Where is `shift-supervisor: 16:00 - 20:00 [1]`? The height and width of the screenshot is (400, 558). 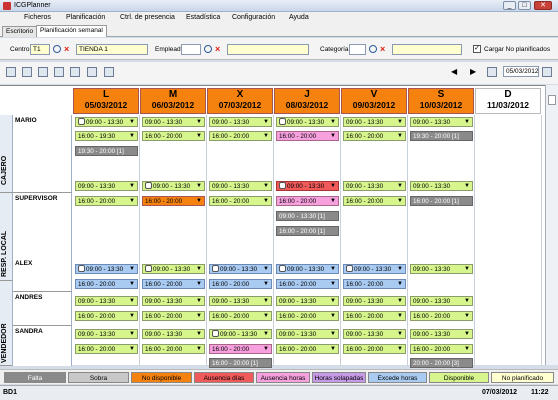
shift-supervisor: 16:00 - 20:00 [1] is located at coordinates (441, 201).